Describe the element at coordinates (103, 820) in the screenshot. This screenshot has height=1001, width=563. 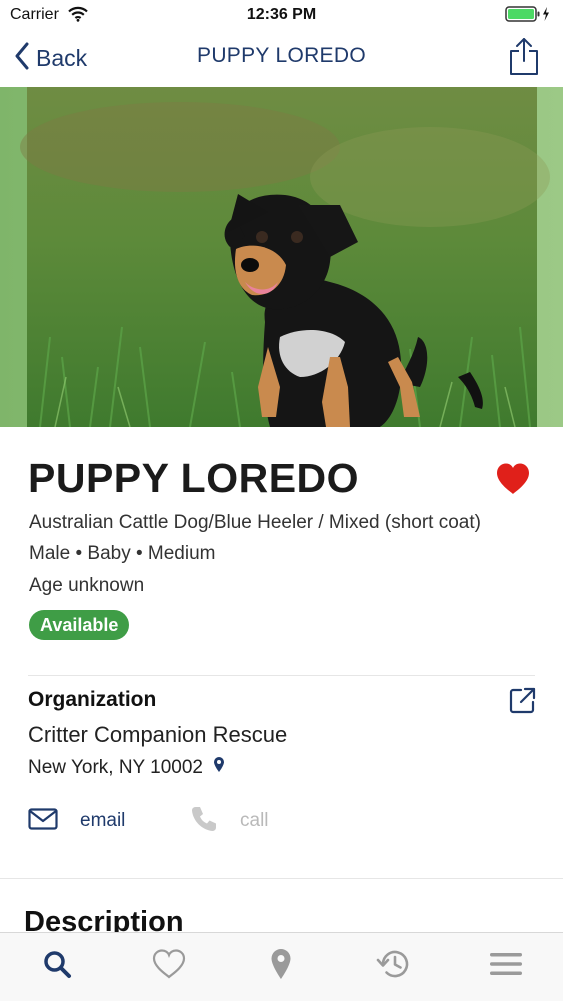
I see `email-label: email` at that location.